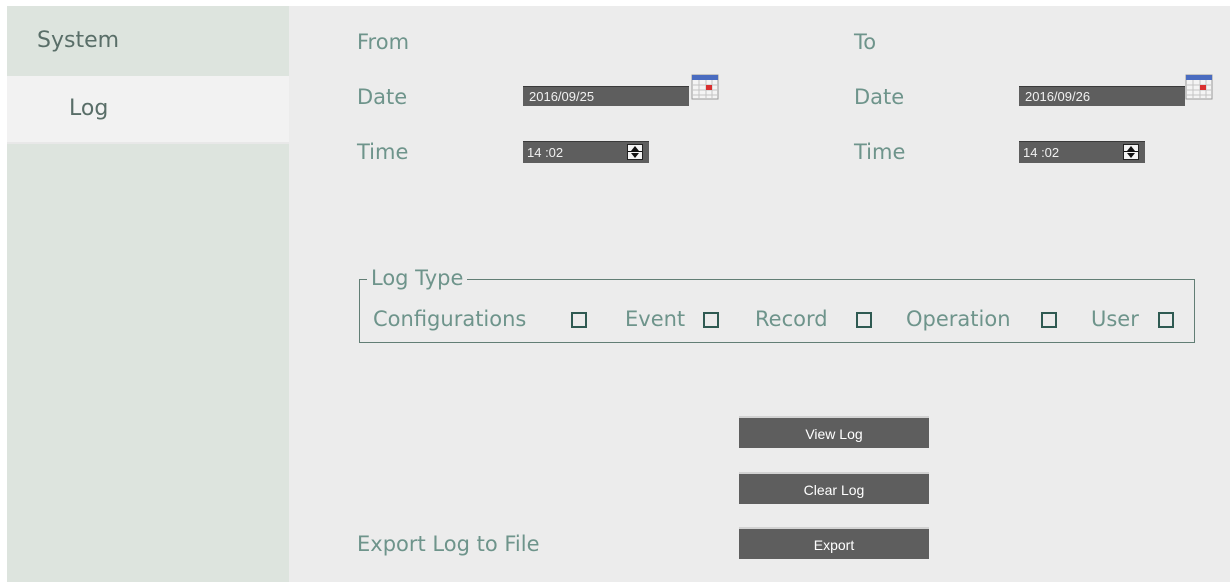 This screenshot has width=1230, height=582. I want to click on export-button: Export, so click(834, 543).